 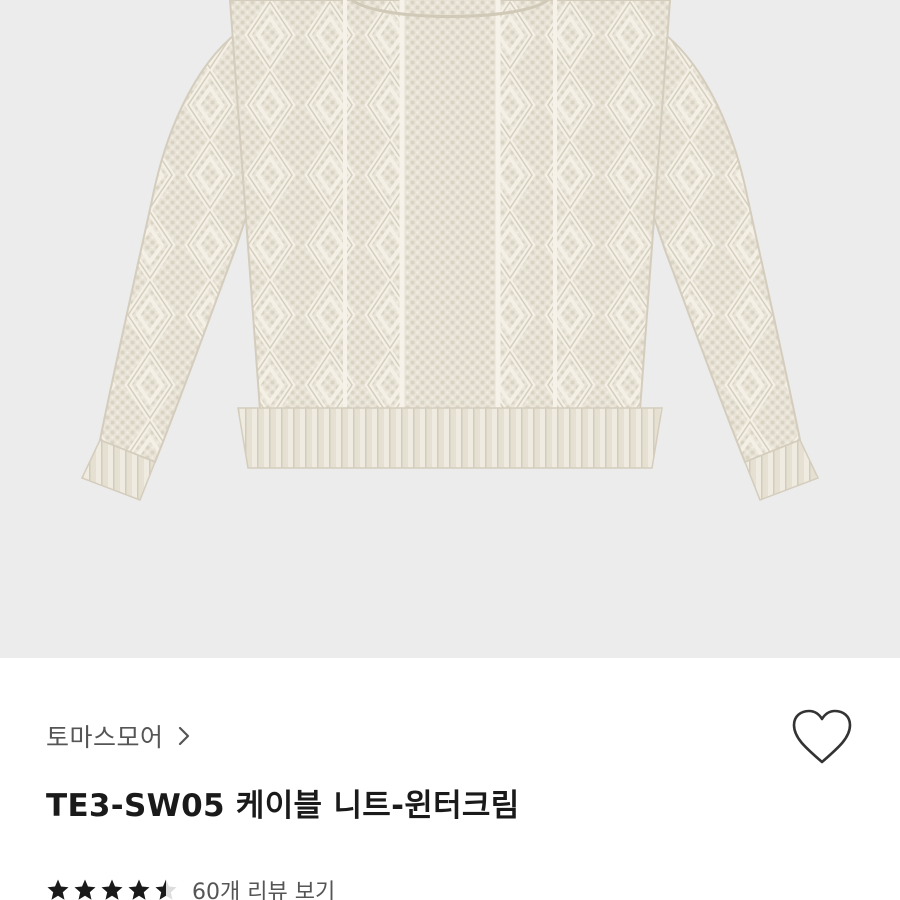 I want to click on product-title: TE3-SW05 케이블 니트-윈터크림, so click(x=283, y=806).